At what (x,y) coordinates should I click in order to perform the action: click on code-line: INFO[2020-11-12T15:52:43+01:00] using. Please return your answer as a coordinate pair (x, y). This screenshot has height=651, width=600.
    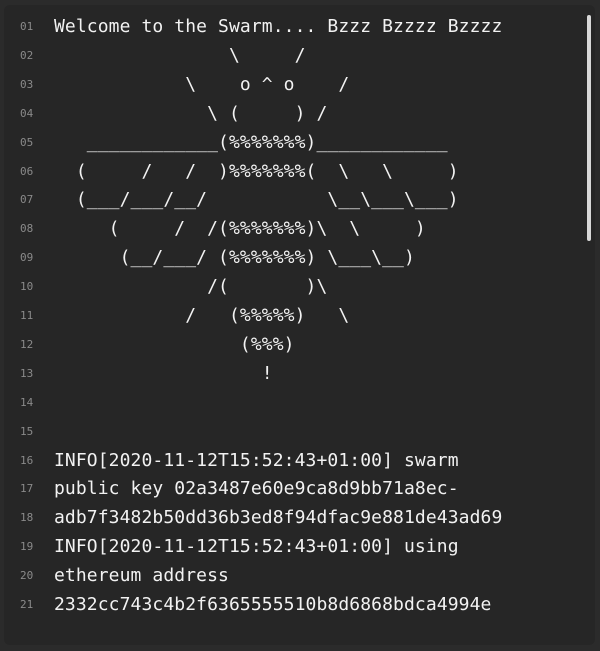
    Looking at the image, I should click on (256, 547).